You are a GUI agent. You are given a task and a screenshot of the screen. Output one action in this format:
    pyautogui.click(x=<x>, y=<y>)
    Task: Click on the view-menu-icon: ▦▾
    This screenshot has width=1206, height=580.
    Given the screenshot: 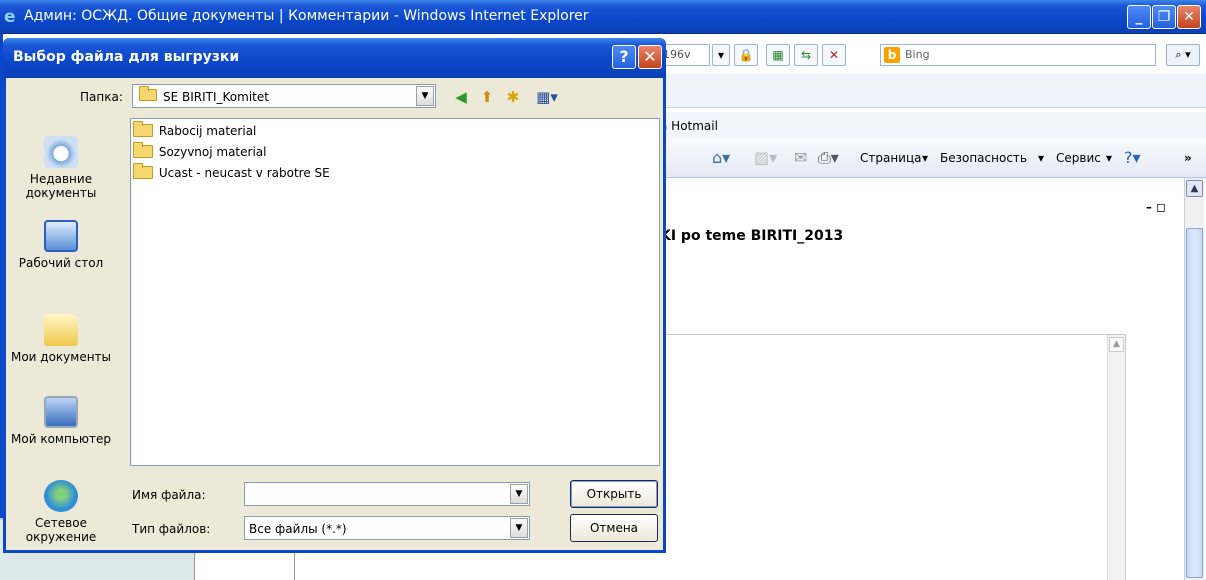 What is the action you would take?
    pyautogui.click(x=547, y=97)
    